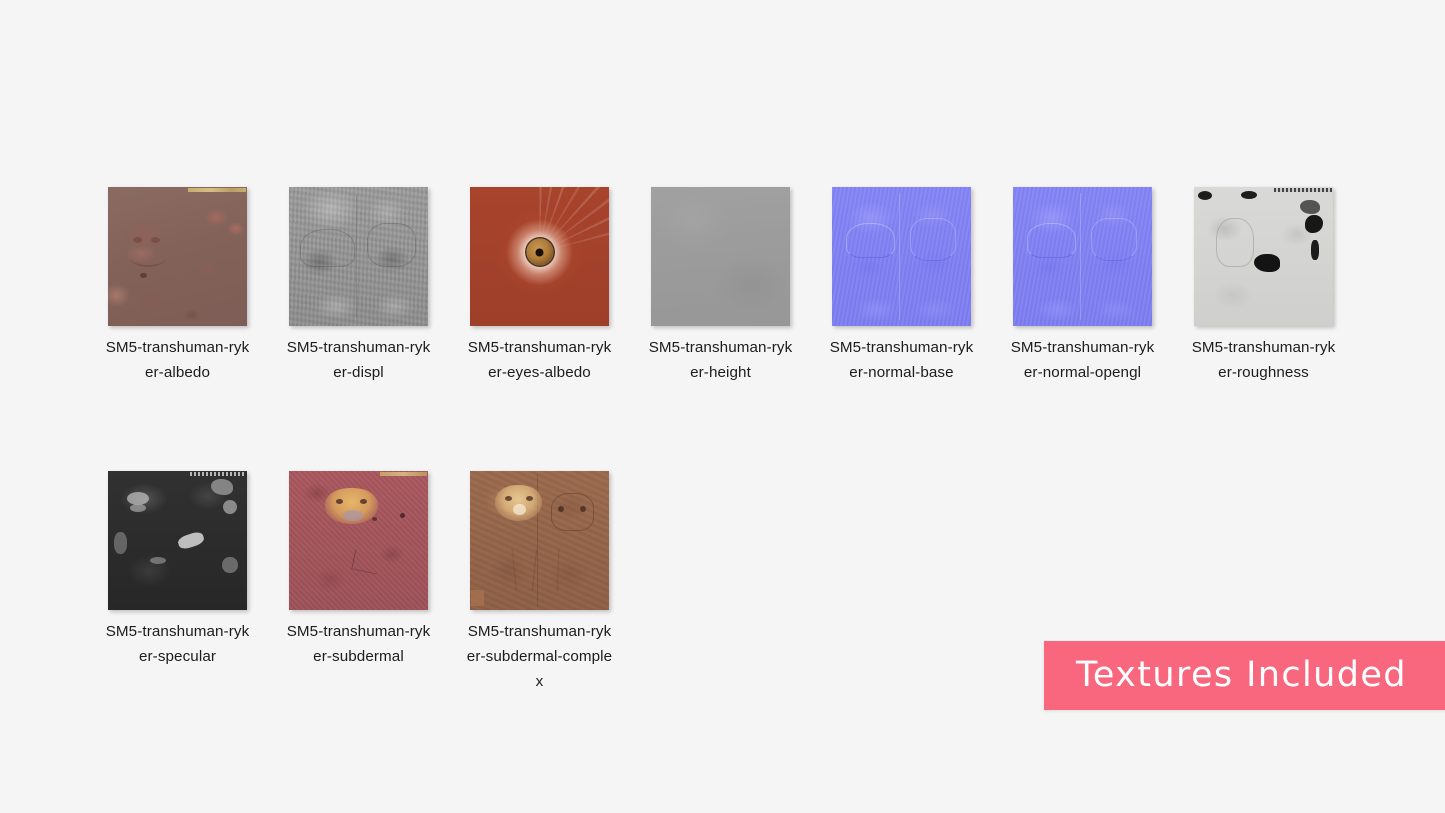  I want to click on texture-thumbnail-eyes-albedo, so click(539, 256).